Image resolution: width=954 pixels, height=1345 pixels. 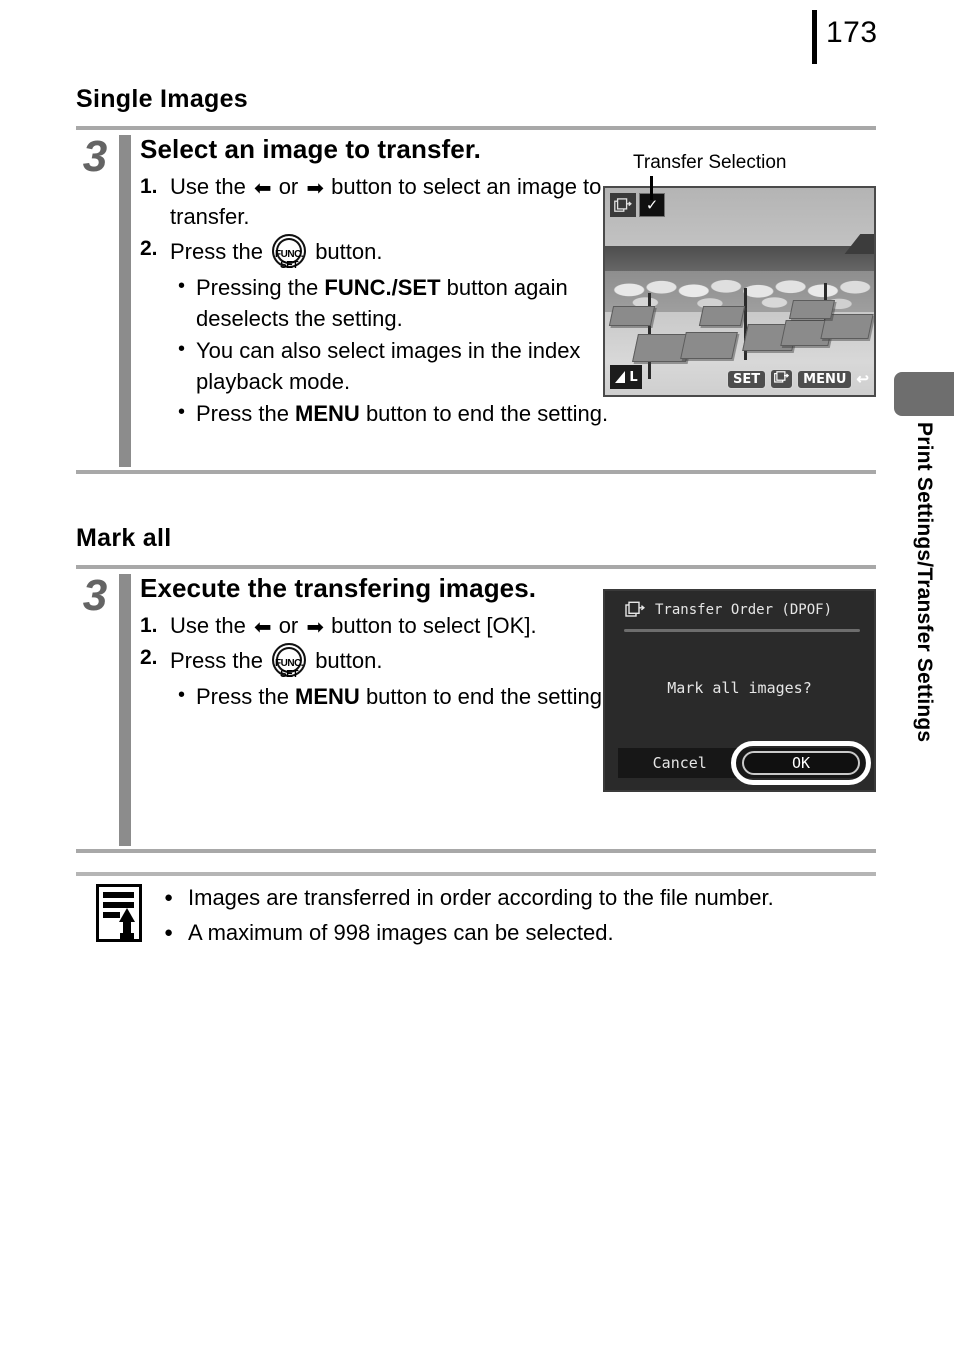 What do you see at coordinates (162, 99) in the screenshot?
I see `section-heading-single-images: Single Images` at bounding box center [162, 99].